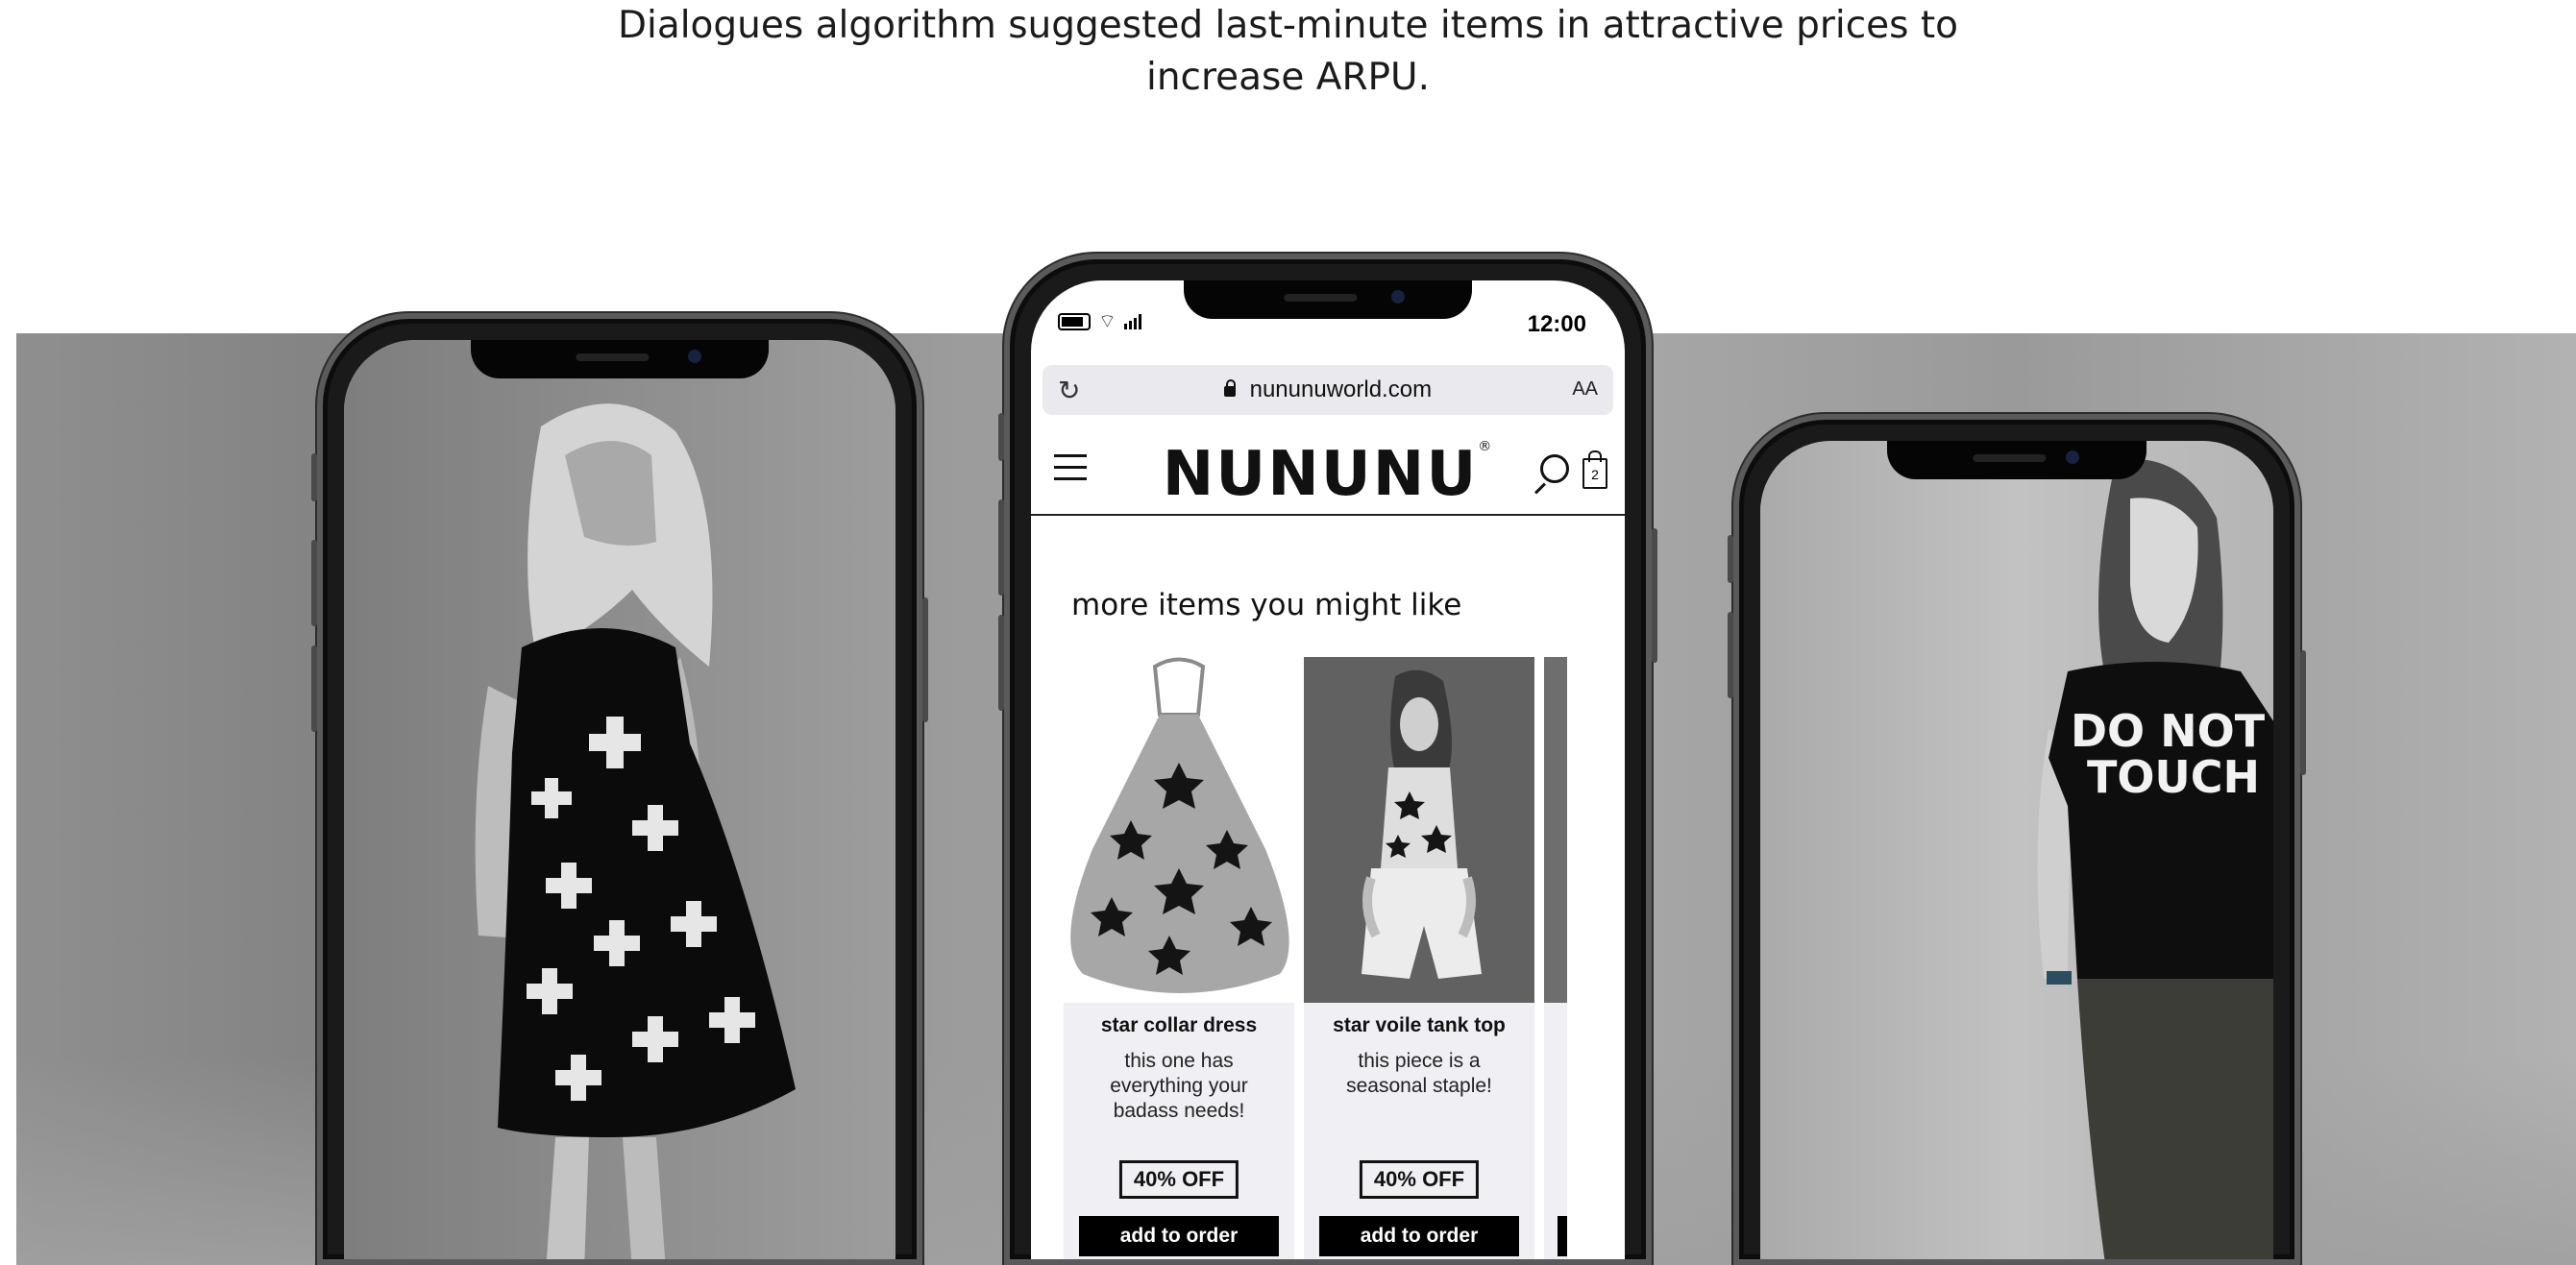 This screenshot has width=2576, height=1265. Describe the element at coordinates (1554, 468) in the screenshot. I see `search-icon` at that location.